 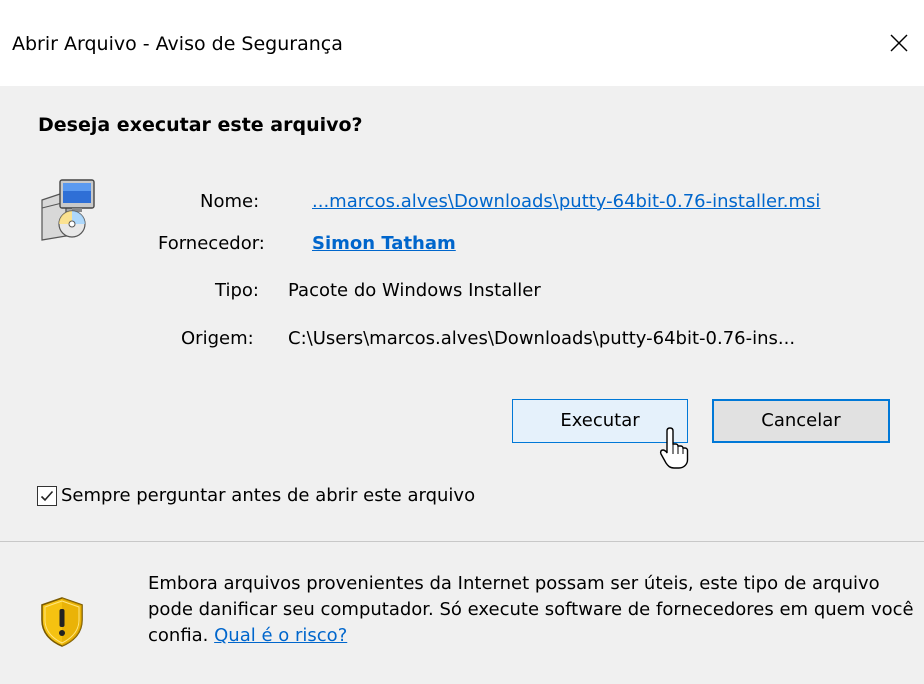 I want to click on run-button: Executar, so click(x=600, y=421).